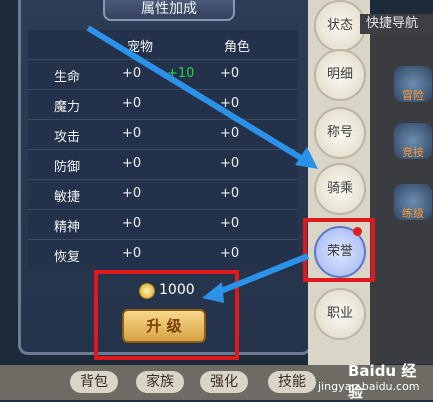 The height and width of the screenshot is (402, 433). Describe the element at coordinates (413, 202) in the screenshot. I see `quick-nav-training: 练级` at that location.